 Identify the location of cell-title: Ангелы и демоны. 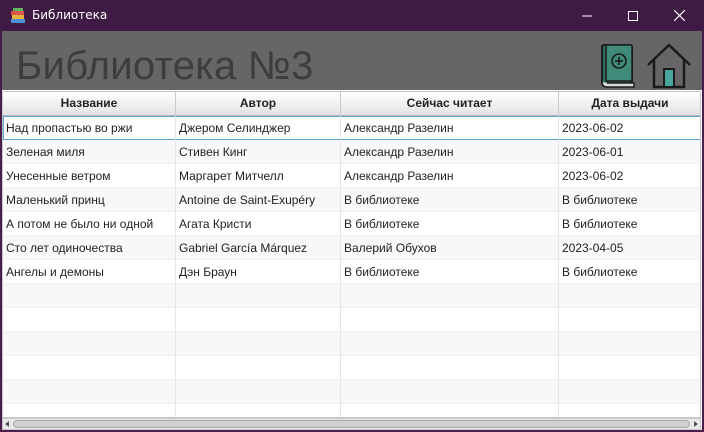
(89, 272).